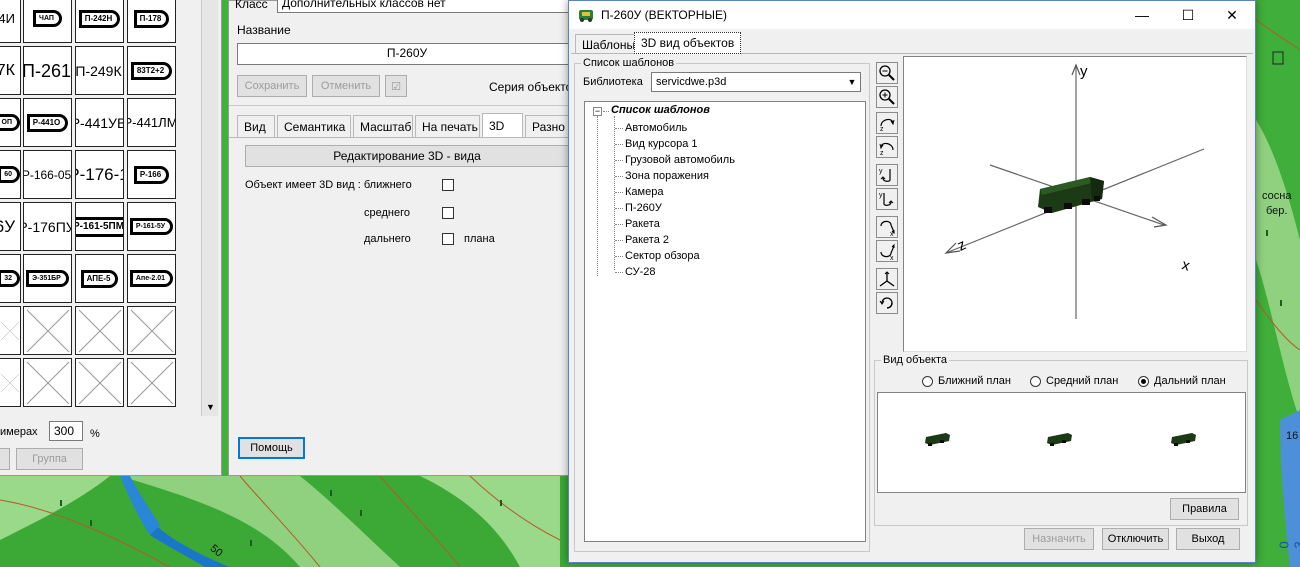 This screenshot has height=567, width=1300. I want to click on scroll-down-icon: ▼, so click(210, 407).